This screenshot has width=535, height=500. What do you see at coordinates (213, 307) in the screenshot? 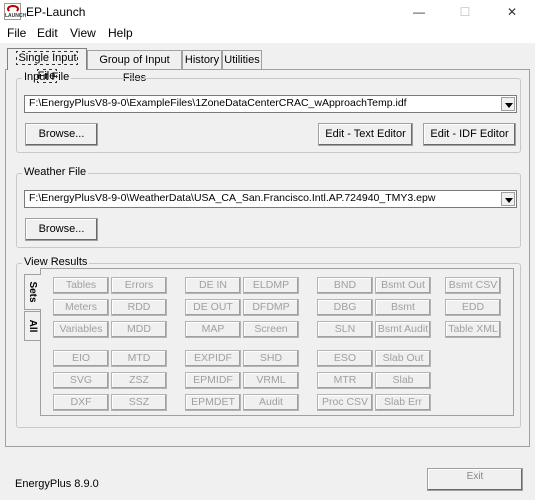
I see `result-de-out-button: DE OUT` at bounding box center [213, 307].